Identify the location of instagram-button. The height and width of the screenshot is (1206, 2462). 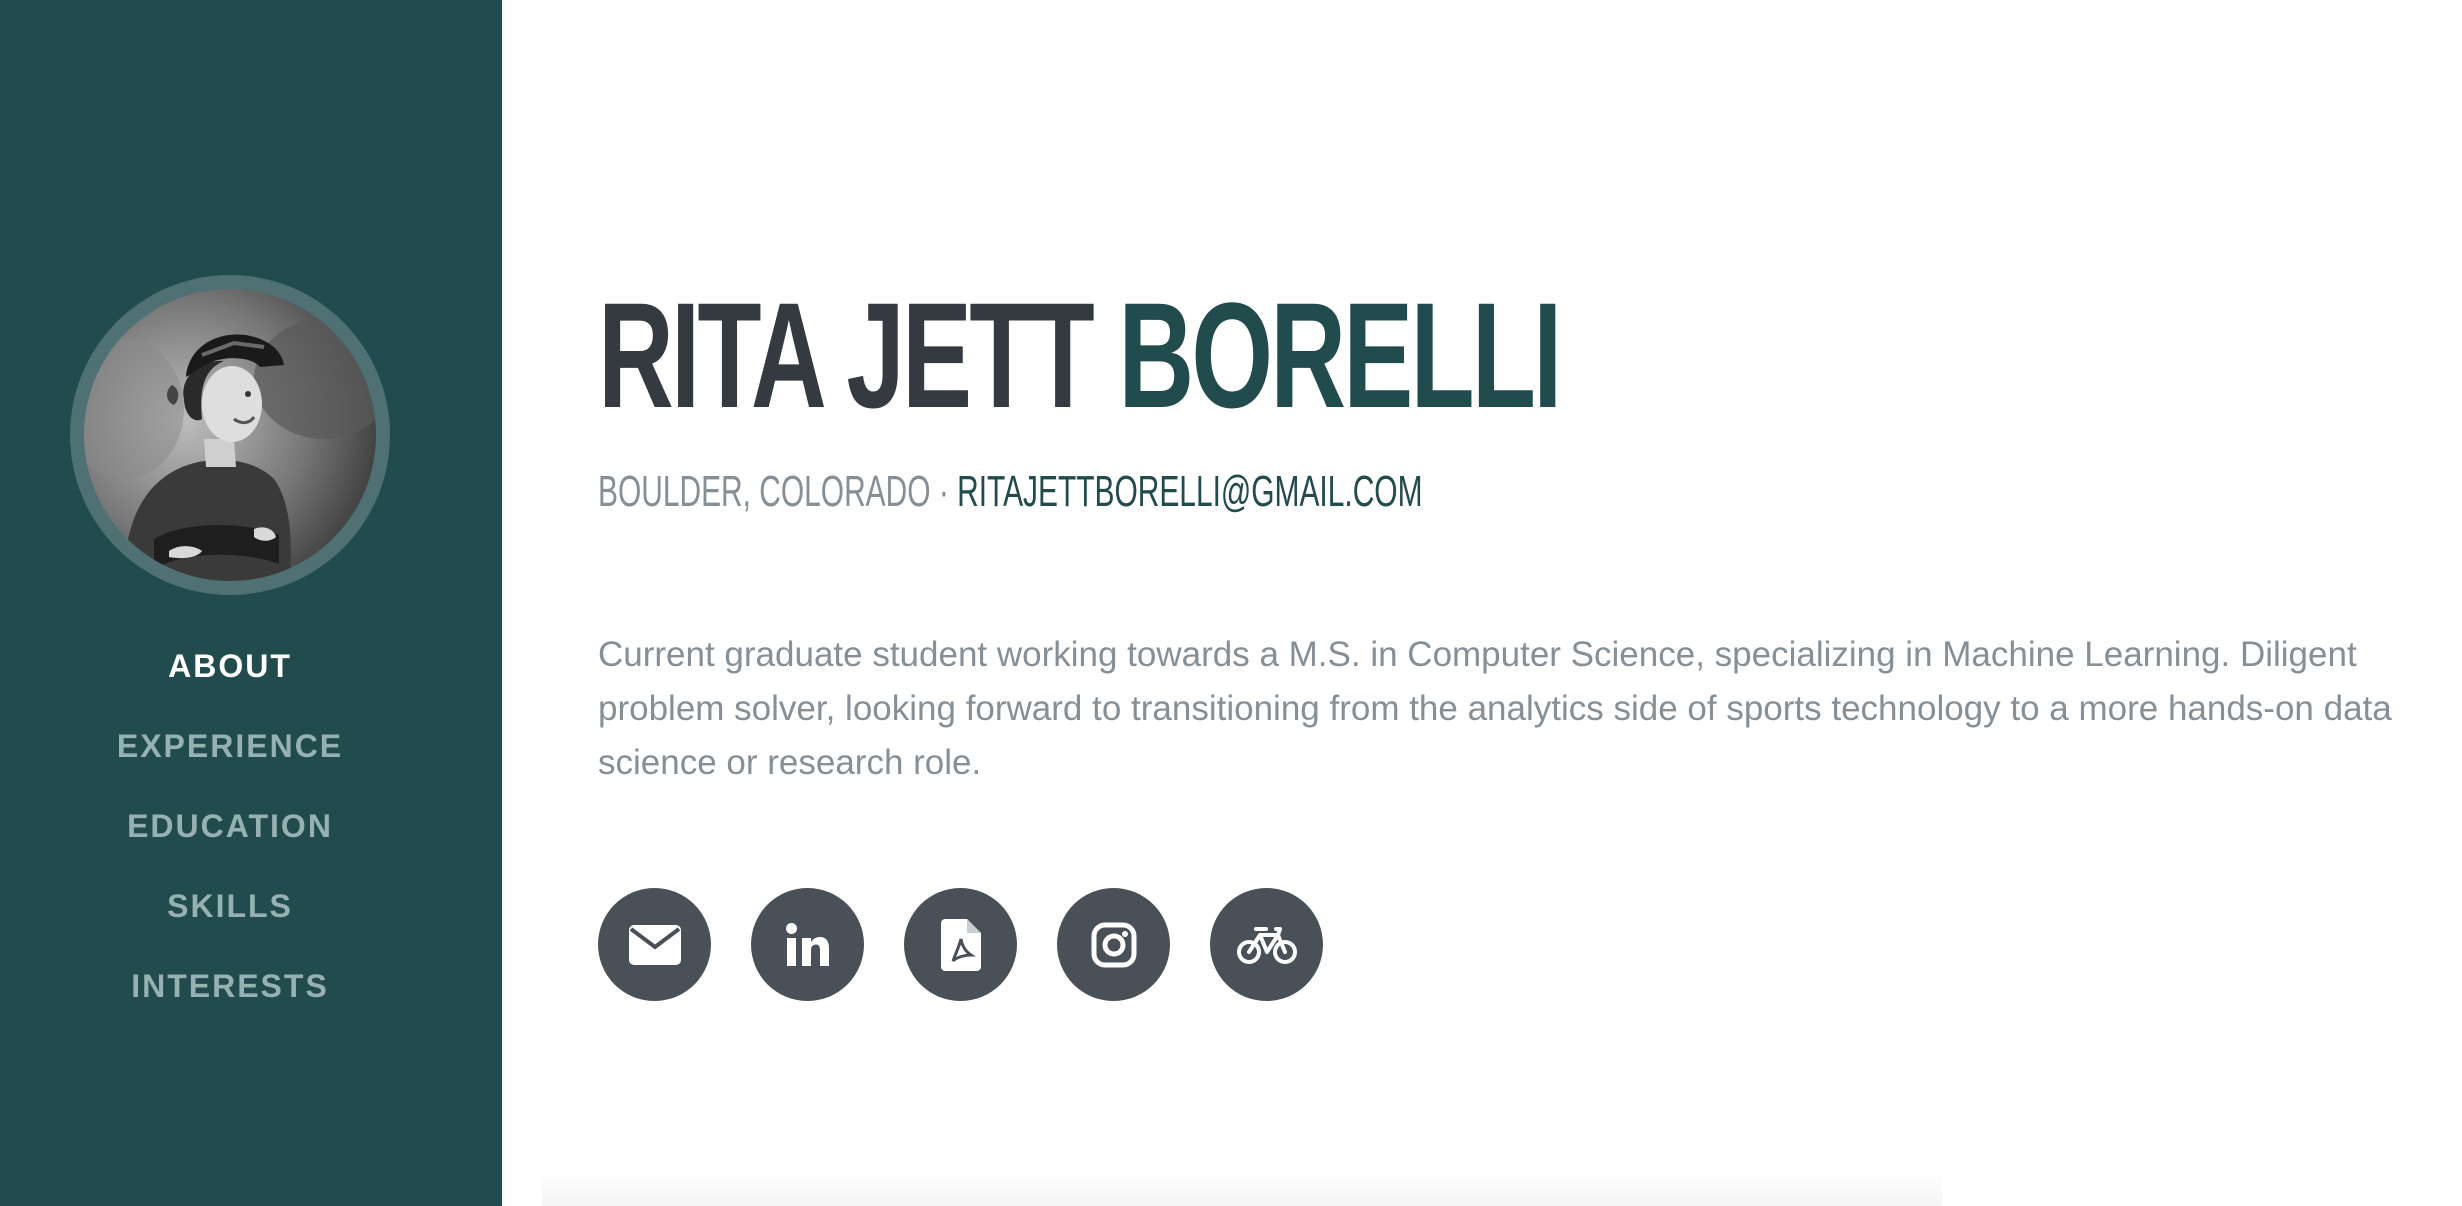
(1113, 944).